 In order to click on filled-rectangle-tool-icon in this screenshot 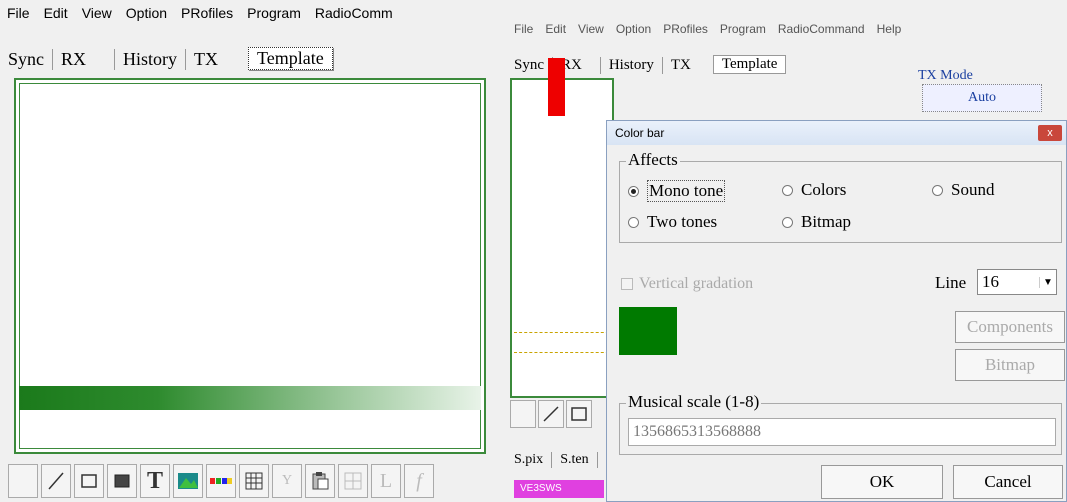, I will do `click(122, 481)`.